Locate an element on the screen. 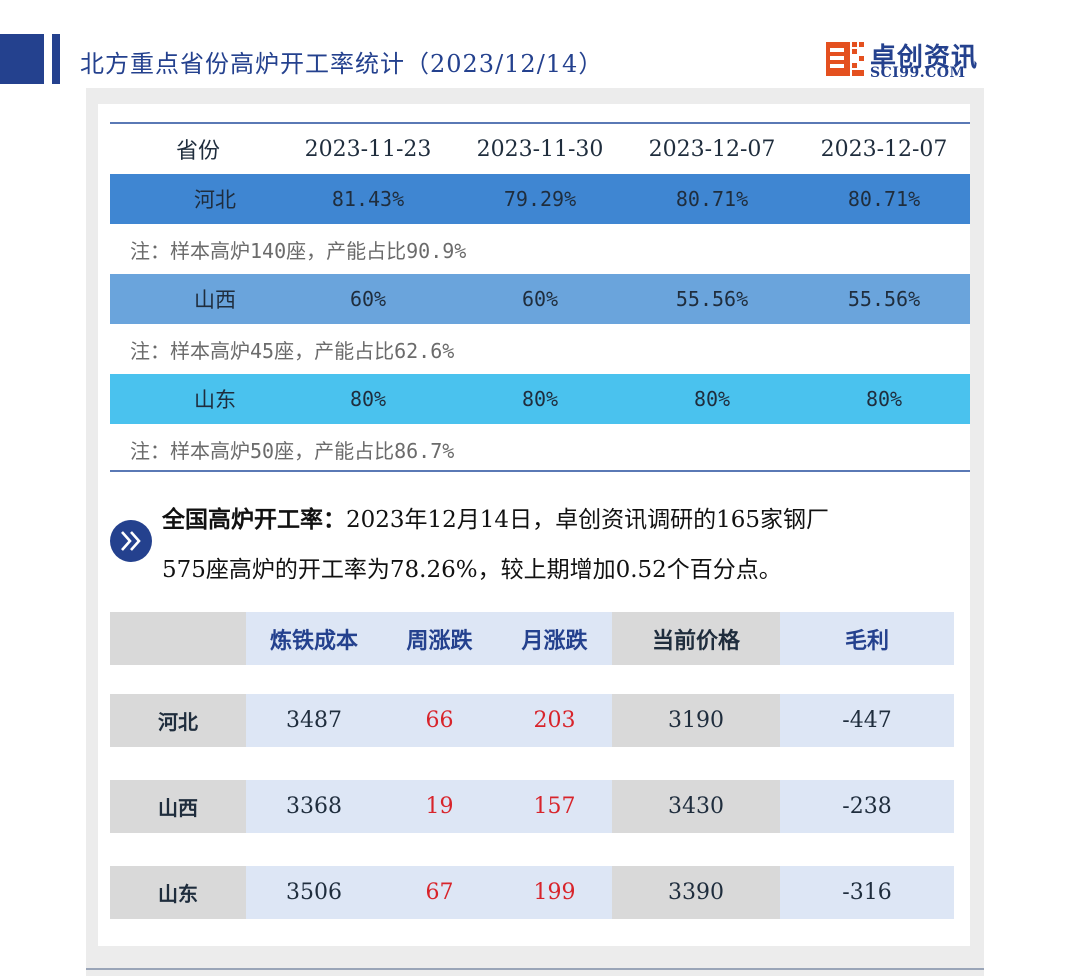  logo-subtext: SCI99.COM is located at coordinates (918, 73).